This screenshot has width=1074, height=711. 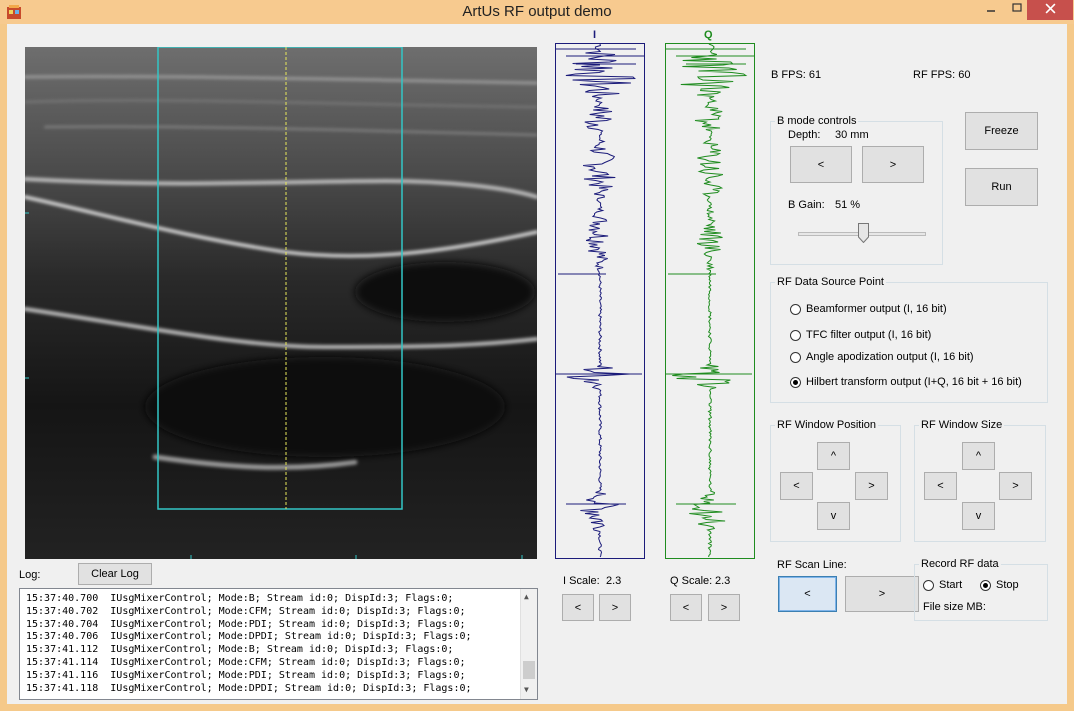 What do you see at coordinates (796, 75) in the screenshot?
I see `b-fps-readout: B FPS: 61` at bounding box center [796, 75].